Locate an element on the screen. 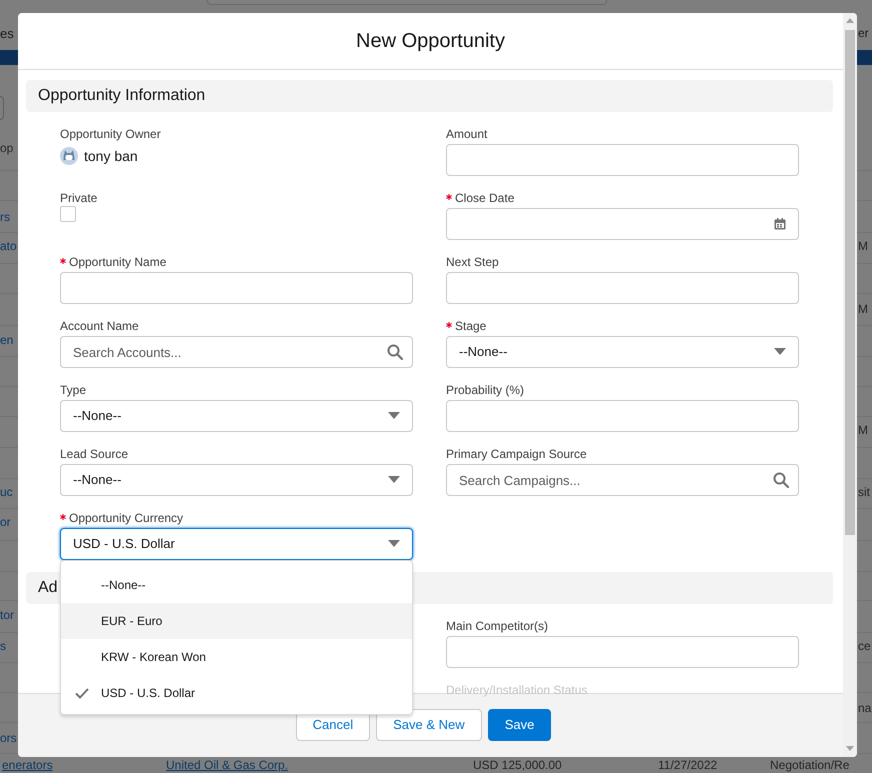 The image size is (872, 773). record-link: rs is located at coordinates (5, 217).